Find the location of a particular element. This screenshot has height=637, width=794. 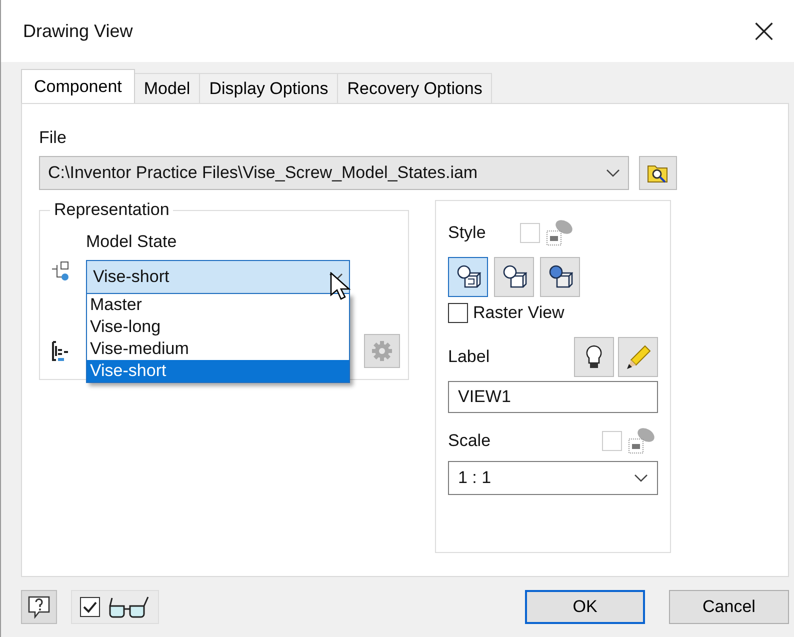

preview-toggle is located at coordinates (115, 607).